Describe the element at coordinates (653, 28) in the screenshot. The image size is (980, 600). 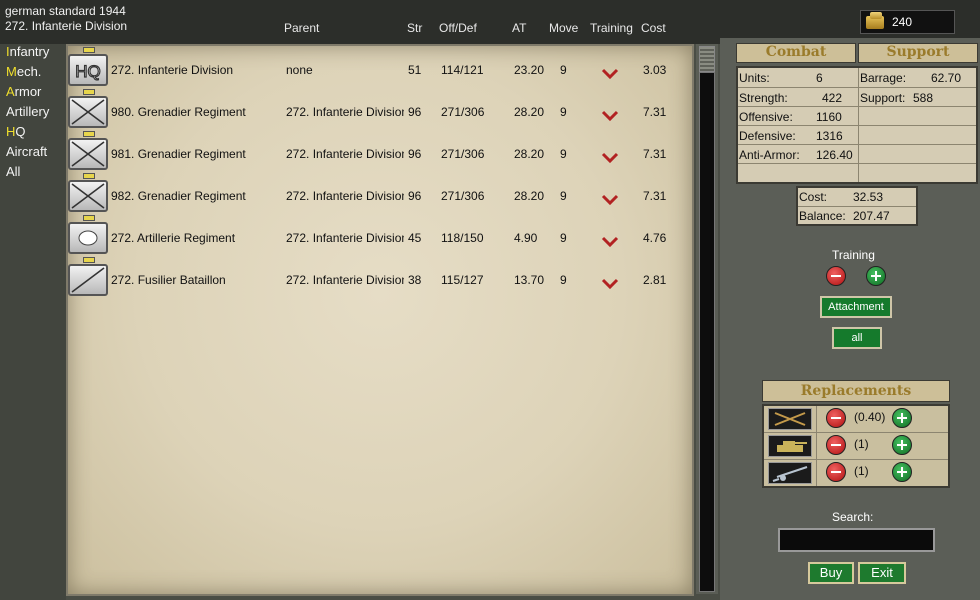
I see `col-cost: Cost` at that location.